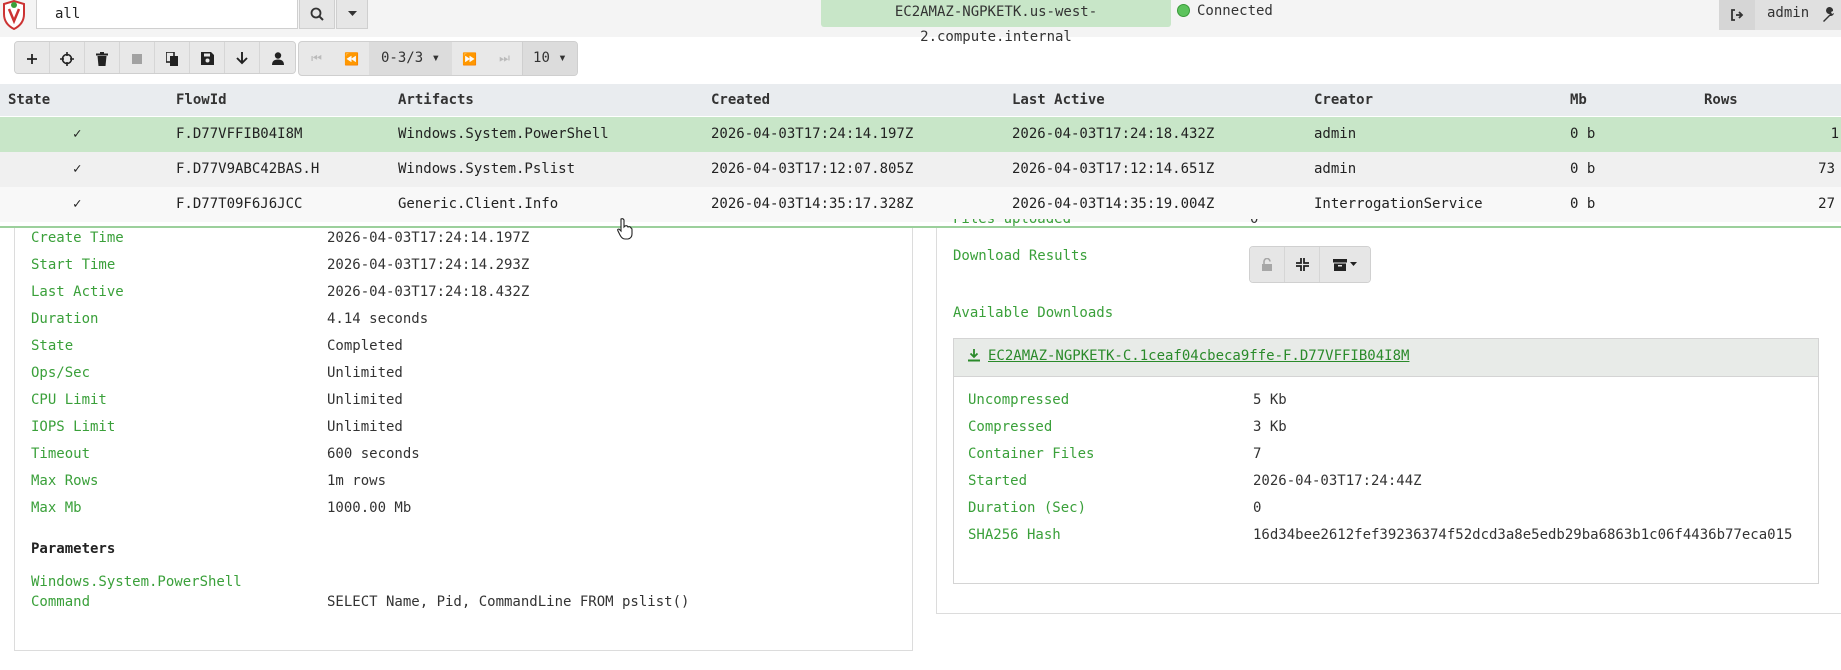 This screenshot has width=1841, height=670. Describe the element at coordinates (503, 134) in the screenshot. I see `flow-artifacts: Windows.System.PowerShell` at that location.